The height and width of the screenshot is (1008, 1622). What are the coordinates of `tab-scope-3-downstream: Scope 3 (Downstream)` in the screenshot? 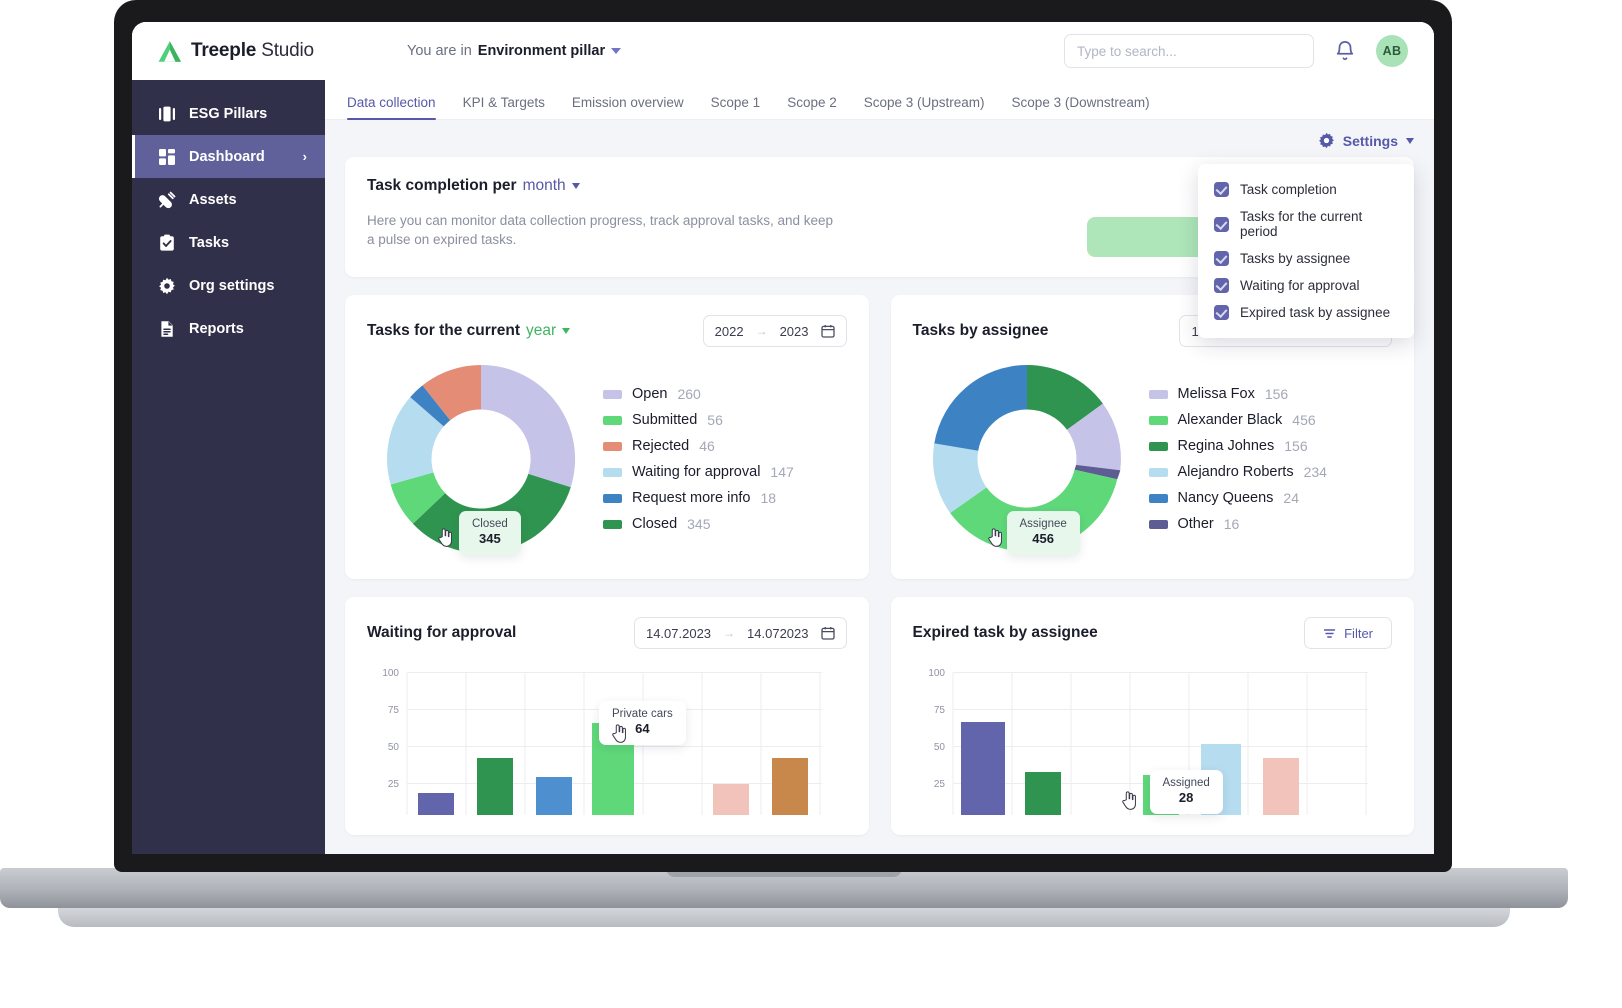 It's located at (1081, 107).